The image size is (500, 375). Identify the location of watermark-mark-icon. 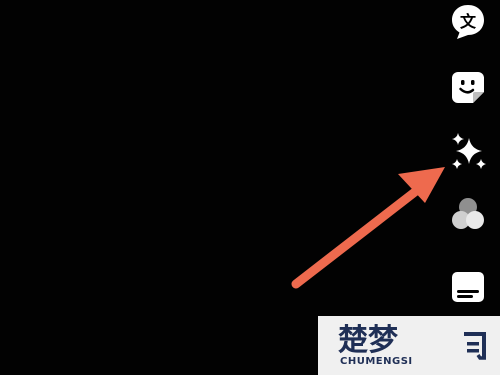
(475, 346).